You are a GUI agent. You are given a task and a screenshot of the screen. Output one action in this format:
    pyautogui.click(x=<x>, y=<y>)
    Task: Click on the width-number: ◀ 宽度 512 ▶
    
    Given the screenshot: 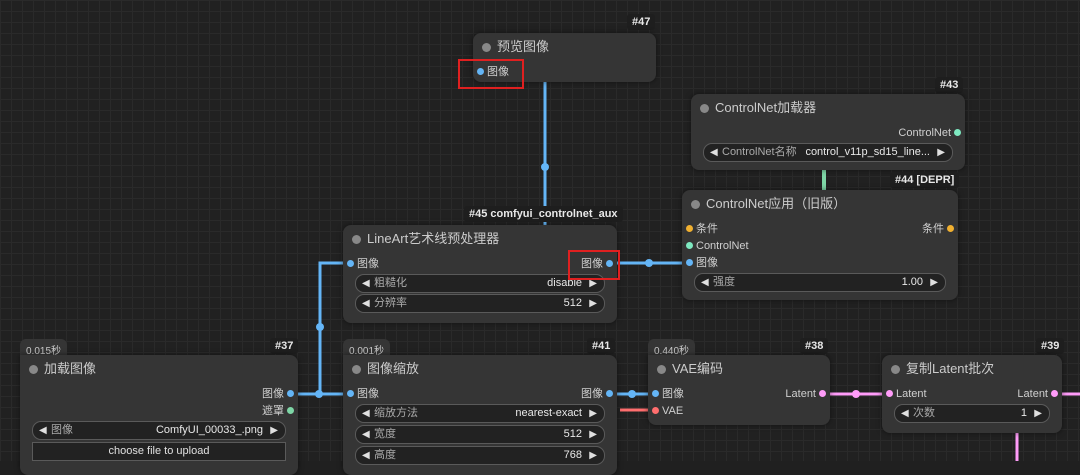 What is the action you would take?
    pyautogui.click(x=480, y=434)
    